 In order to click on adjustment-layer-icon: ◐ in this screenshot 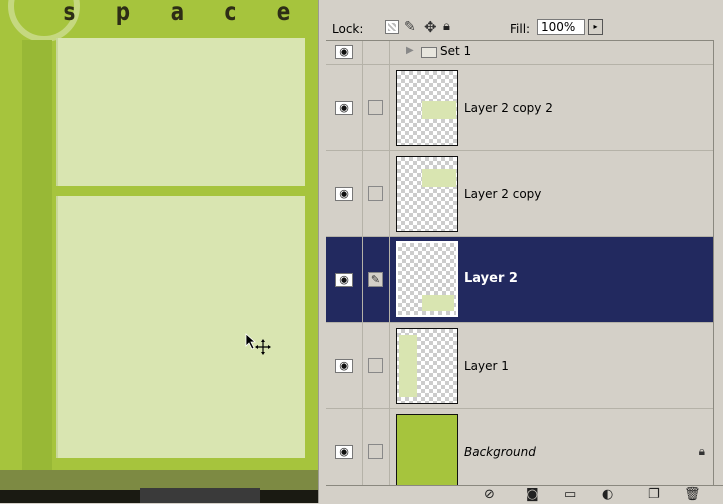, I will do `click(607, 495)`.